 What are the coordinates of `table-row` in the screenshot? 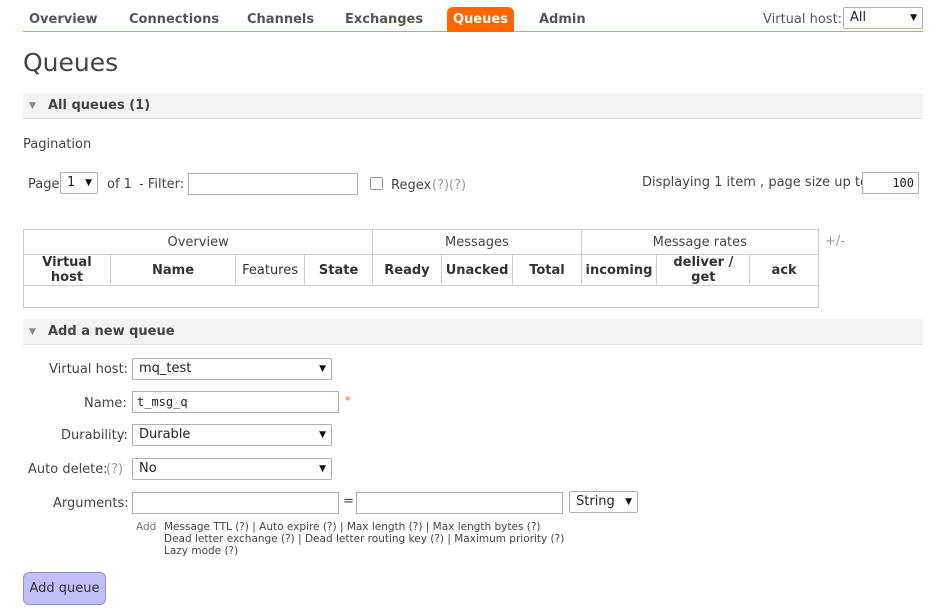 It's located at (421, 296).